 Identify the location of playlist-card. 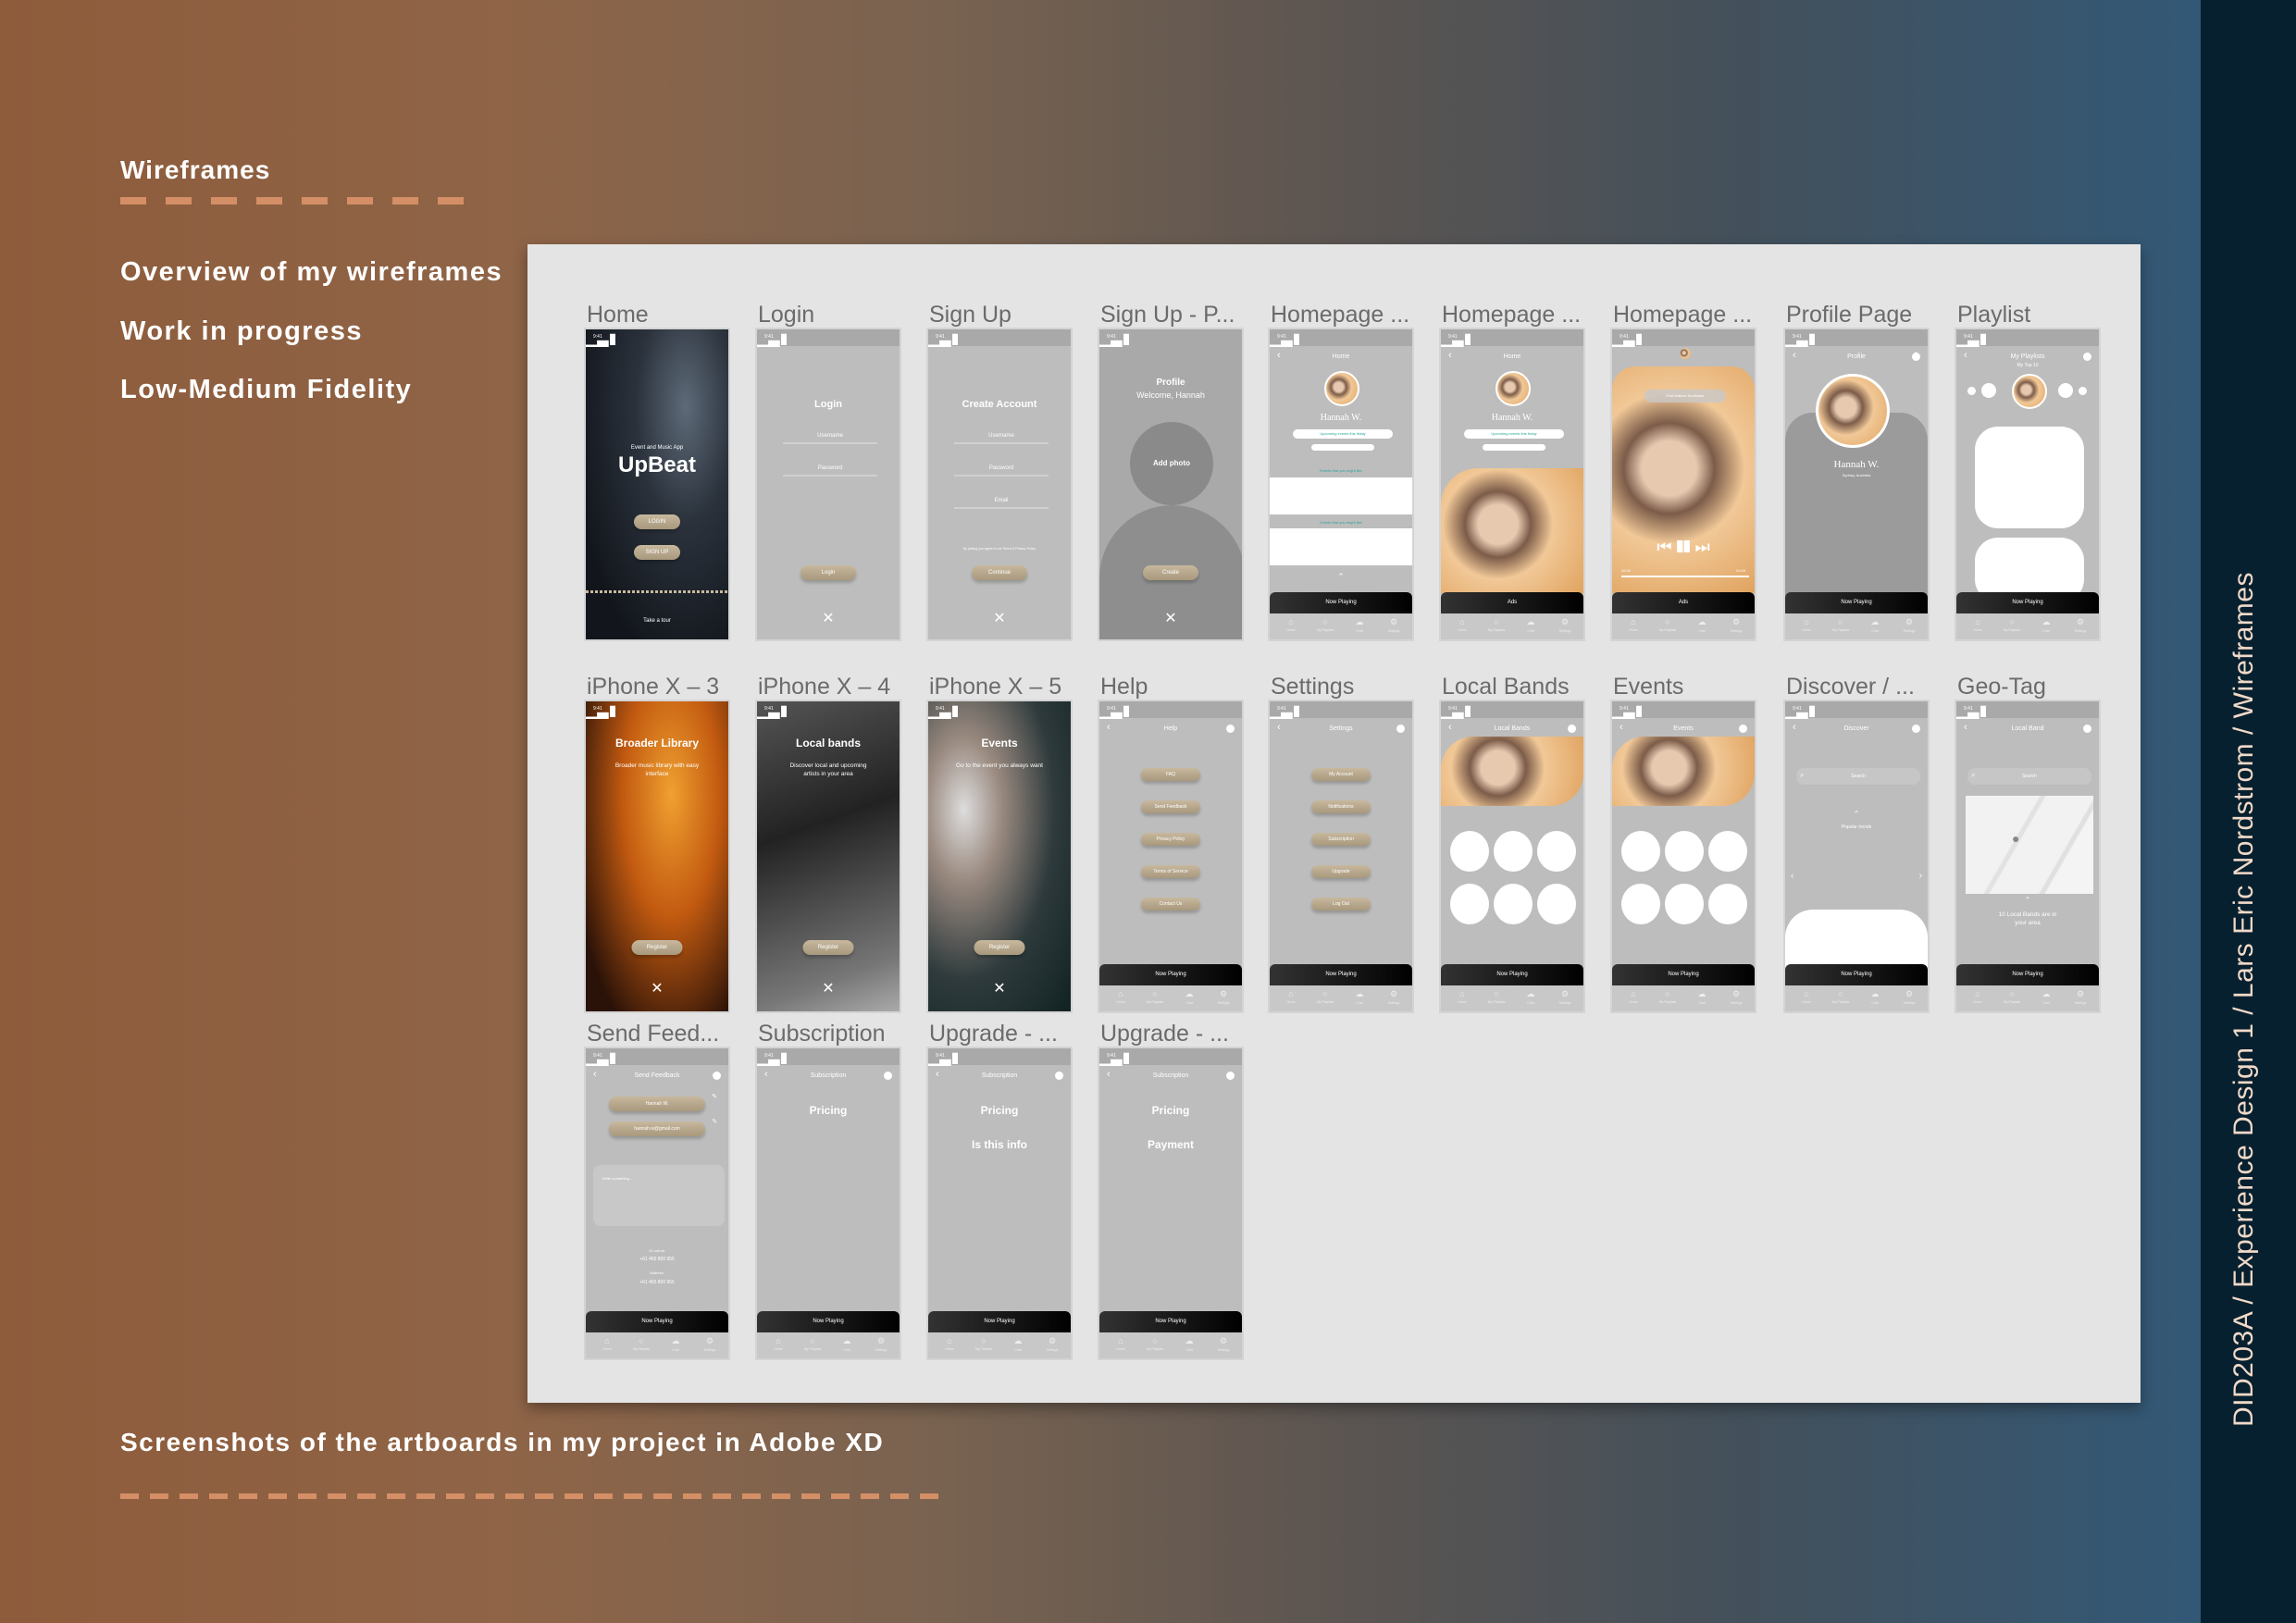
(2030, 477).